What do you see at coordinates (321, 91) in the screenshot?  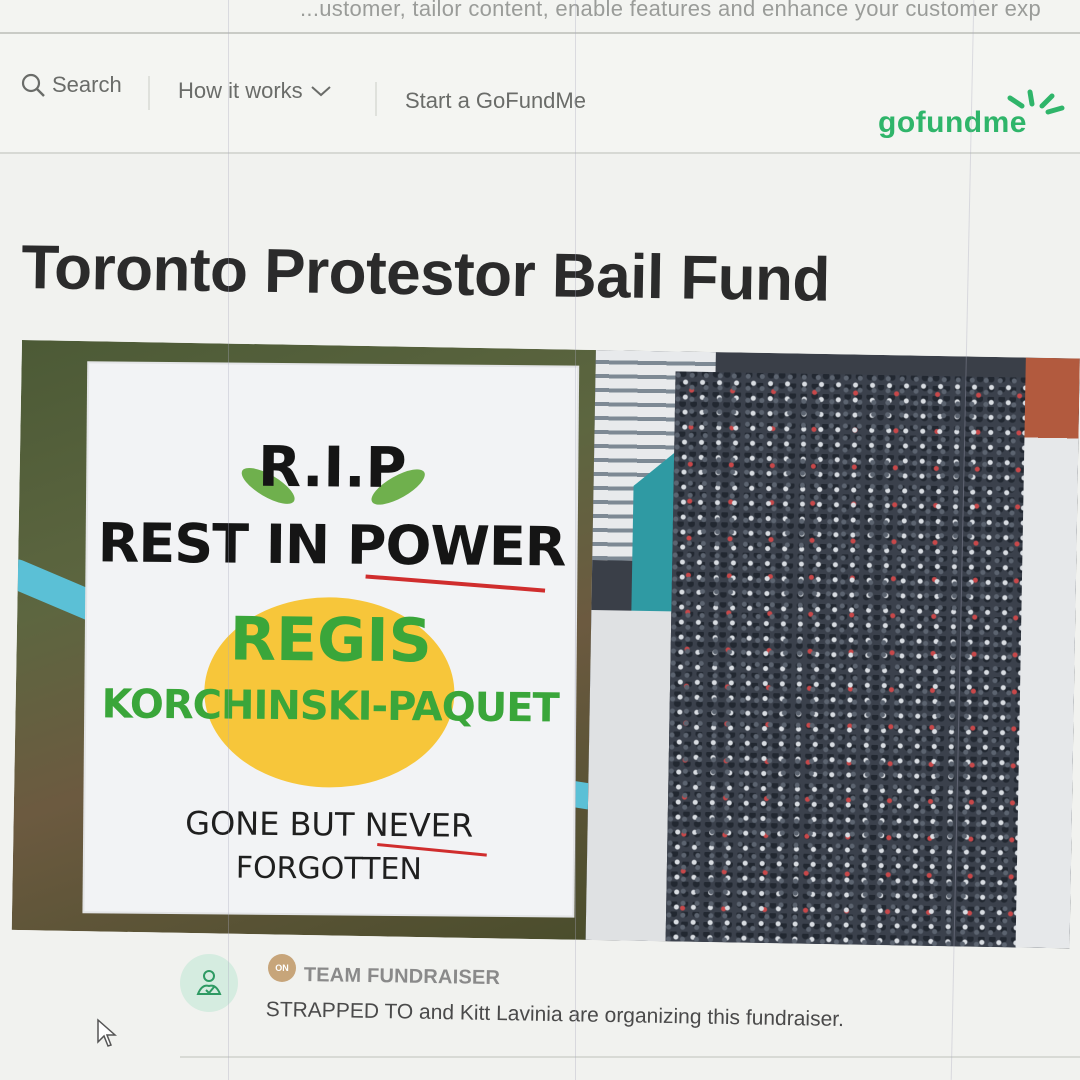 I see `chevron-down-icon` at bounding box center [321, 91].